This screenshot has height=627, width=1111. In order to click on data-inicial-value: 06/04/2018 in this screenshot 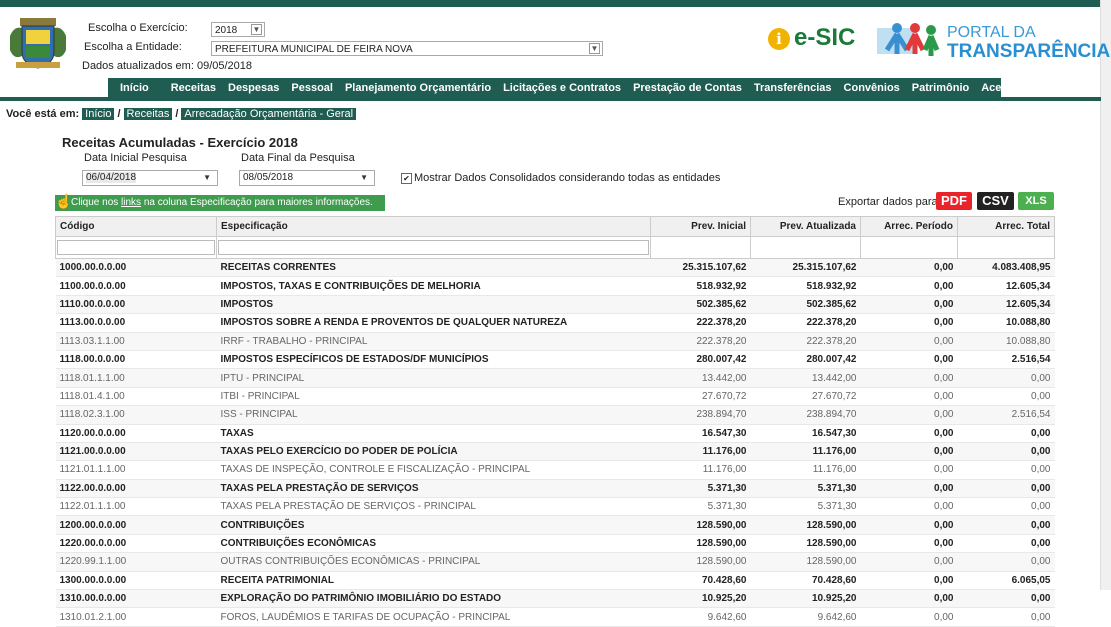, I will do `click(111, 177)`.